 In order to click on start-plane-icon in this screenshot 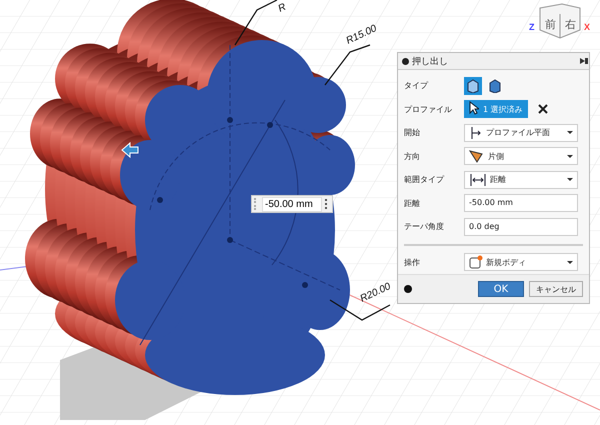, I will do `click(476, 133)`.